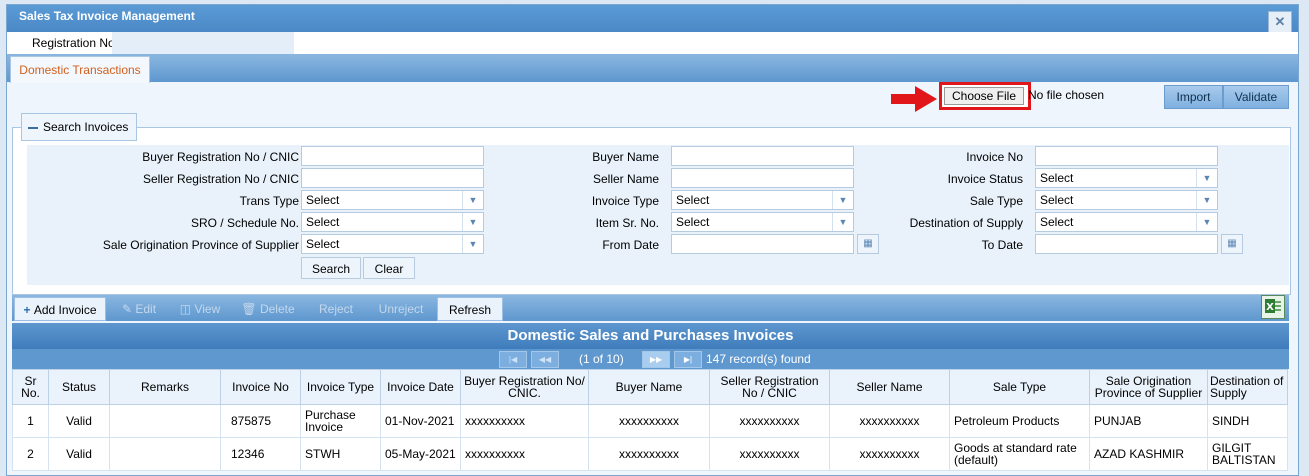 This screenshot has width=1309, height=476. What do you see at coordinates (1126, 156) in the screenshot?
I see `invoice-no-input` at bounding box center [1126, 156].